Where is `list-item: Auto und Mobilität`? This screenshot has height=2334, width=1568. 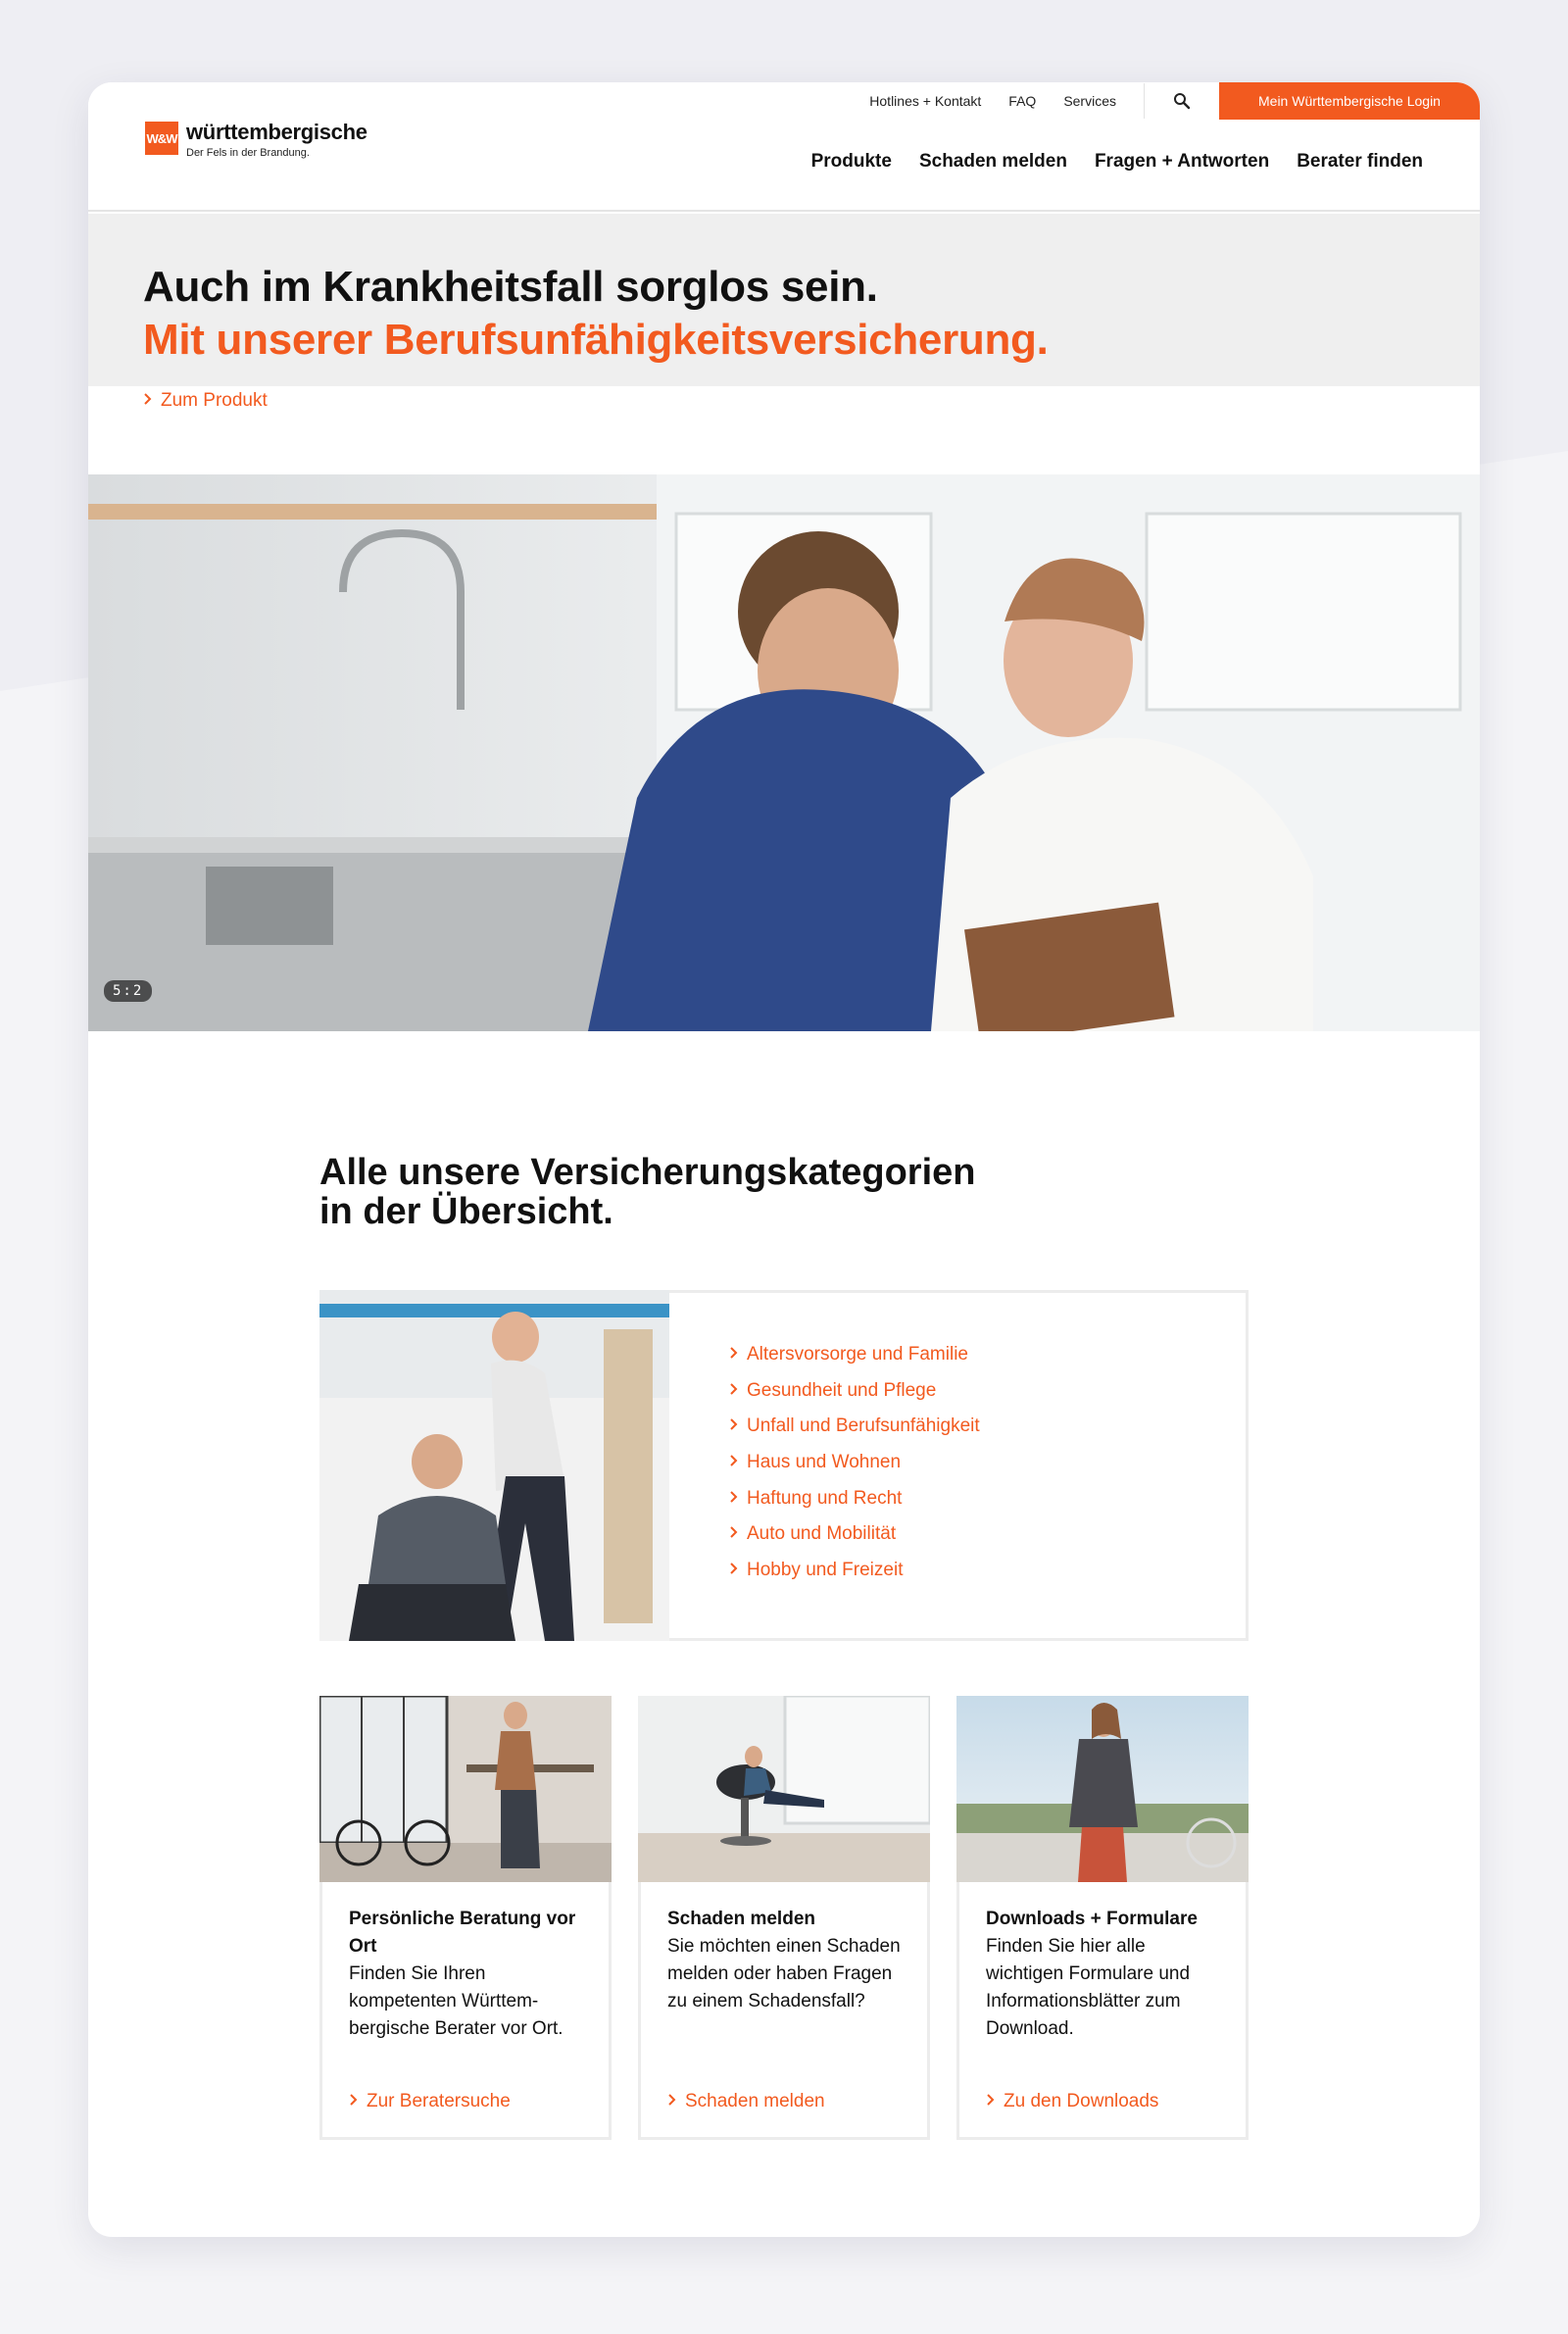
list-item: Auto und Mobilität is located at coordinates (854, 1541).